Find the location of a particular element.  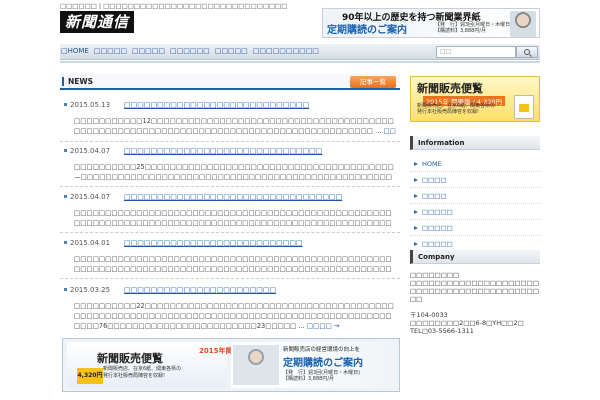

side-banner-text: 新聞販売店、在京6紙、関東各県の 発行本社販売局陣容を収録! is located at coordinates (456, 109).